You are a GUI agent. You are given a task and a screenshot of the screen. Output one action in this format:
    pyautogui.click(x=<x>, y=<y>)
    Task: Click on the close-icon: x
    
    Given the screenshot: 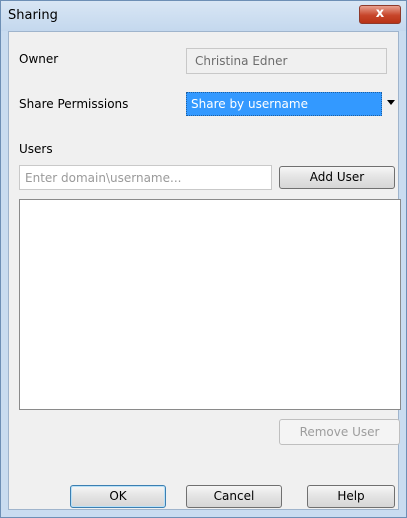 What is the action you would take?
    pyautogui.click(x=380, y=13)
    